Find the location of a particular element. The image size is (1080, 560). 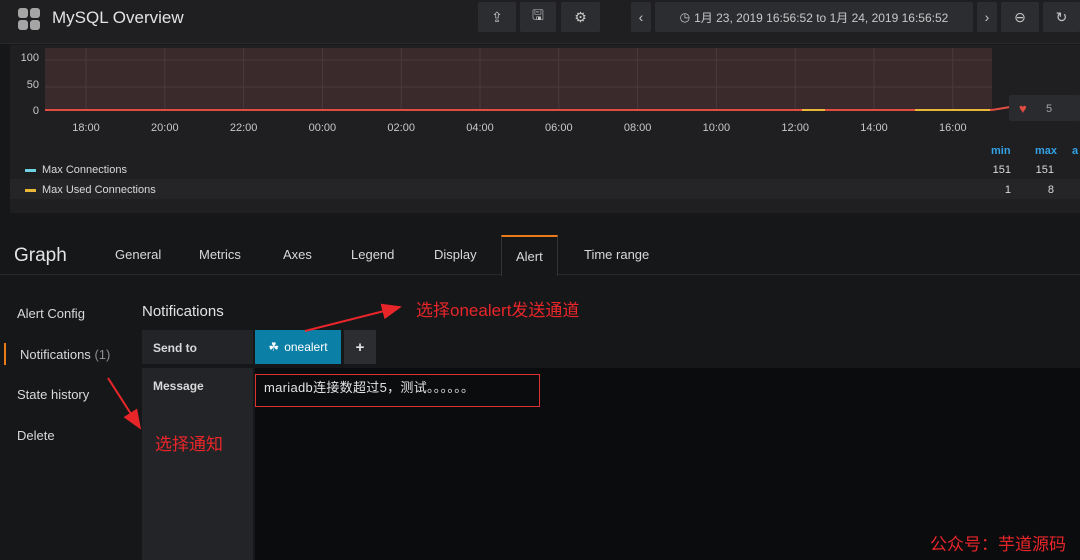

legend-header-max: max is located at coordinates (1046, 151).